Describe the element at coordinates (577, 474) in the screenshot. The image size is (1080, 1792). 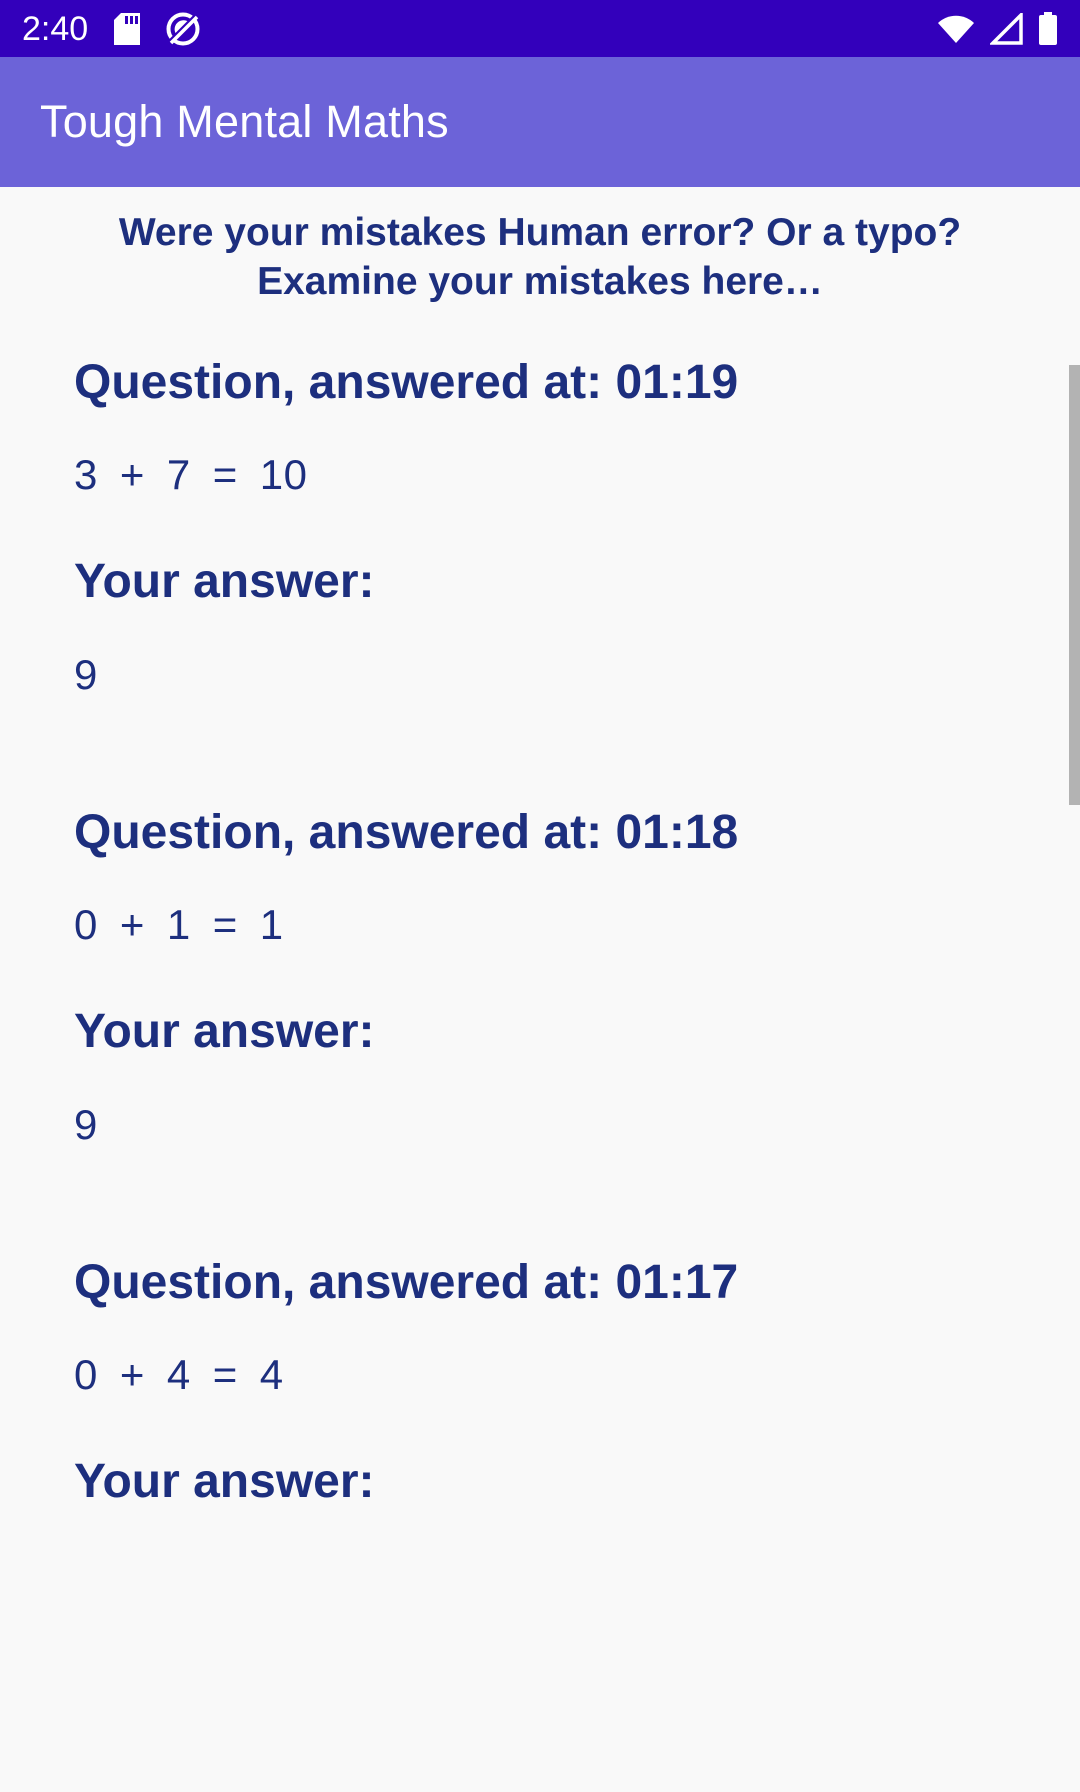
I see `question-equation: 3 +7 = 10` at that location.